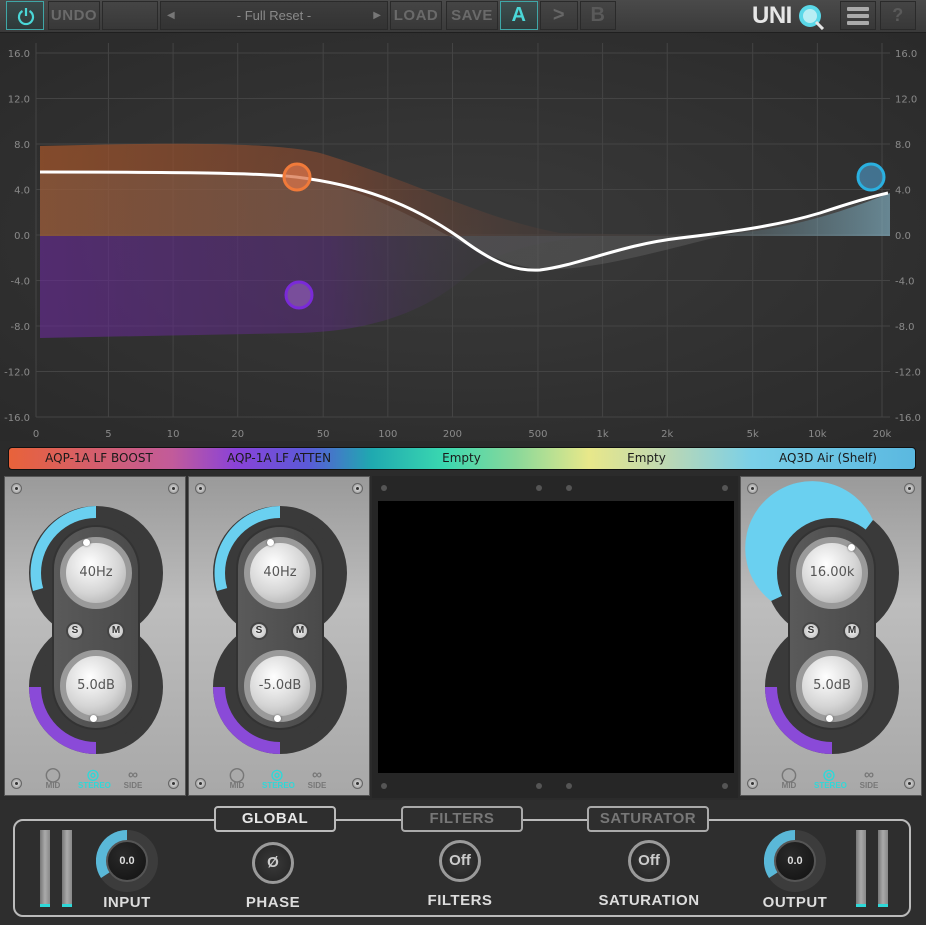 This screenshot has height=925, width=926. I want to click on input-value: 0.0, so click(127, 861).